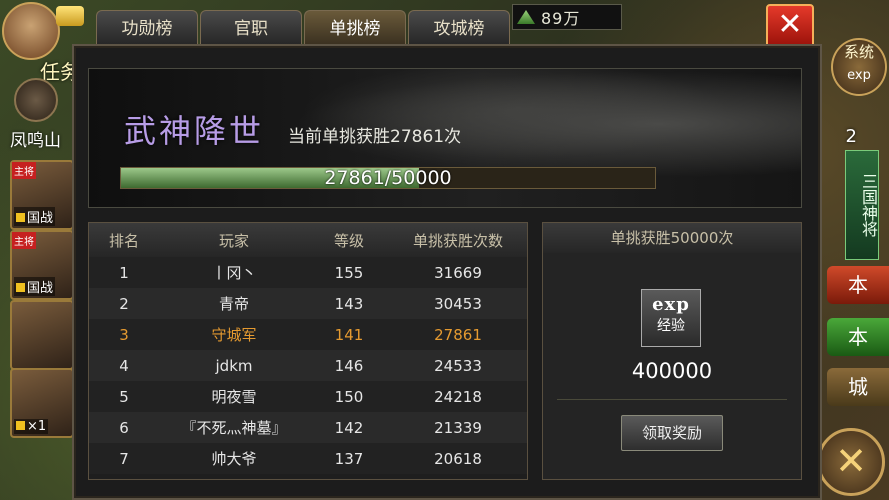 This screenshot has width=889, height=500. What do you see at coordinates (308, 427) in the screenshot?
I see `table-row: 6 『不死灬神墓』 142 21339` at bounding box center [308, 427].